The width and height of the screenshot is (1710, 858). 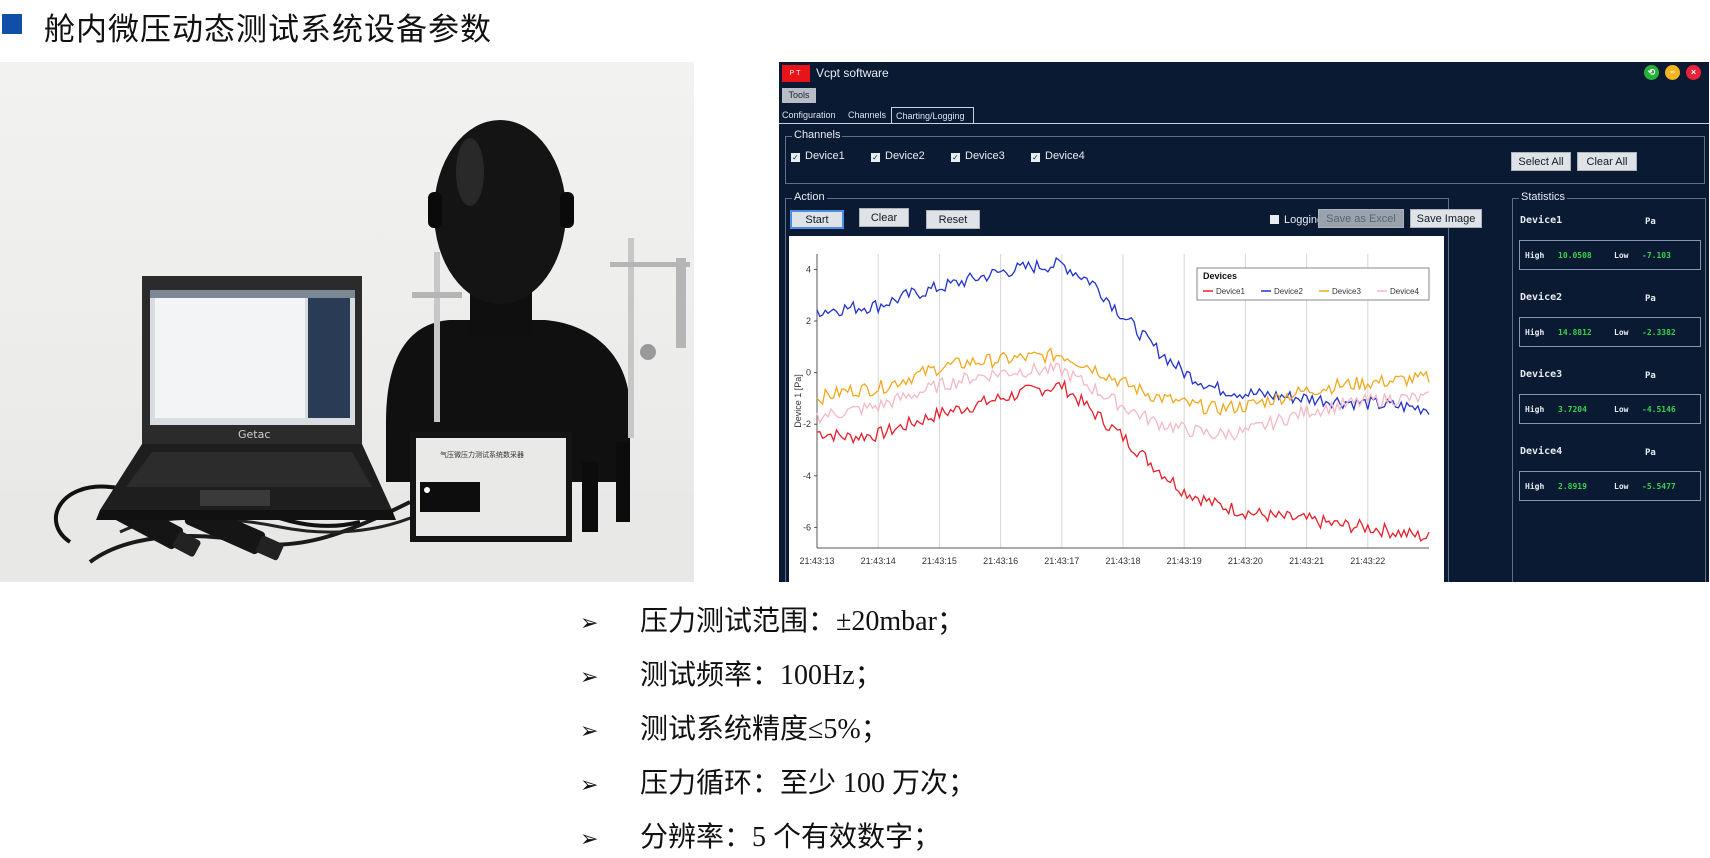 I want to click on stat-device-name: Device3, so click(x=1541, y=374).